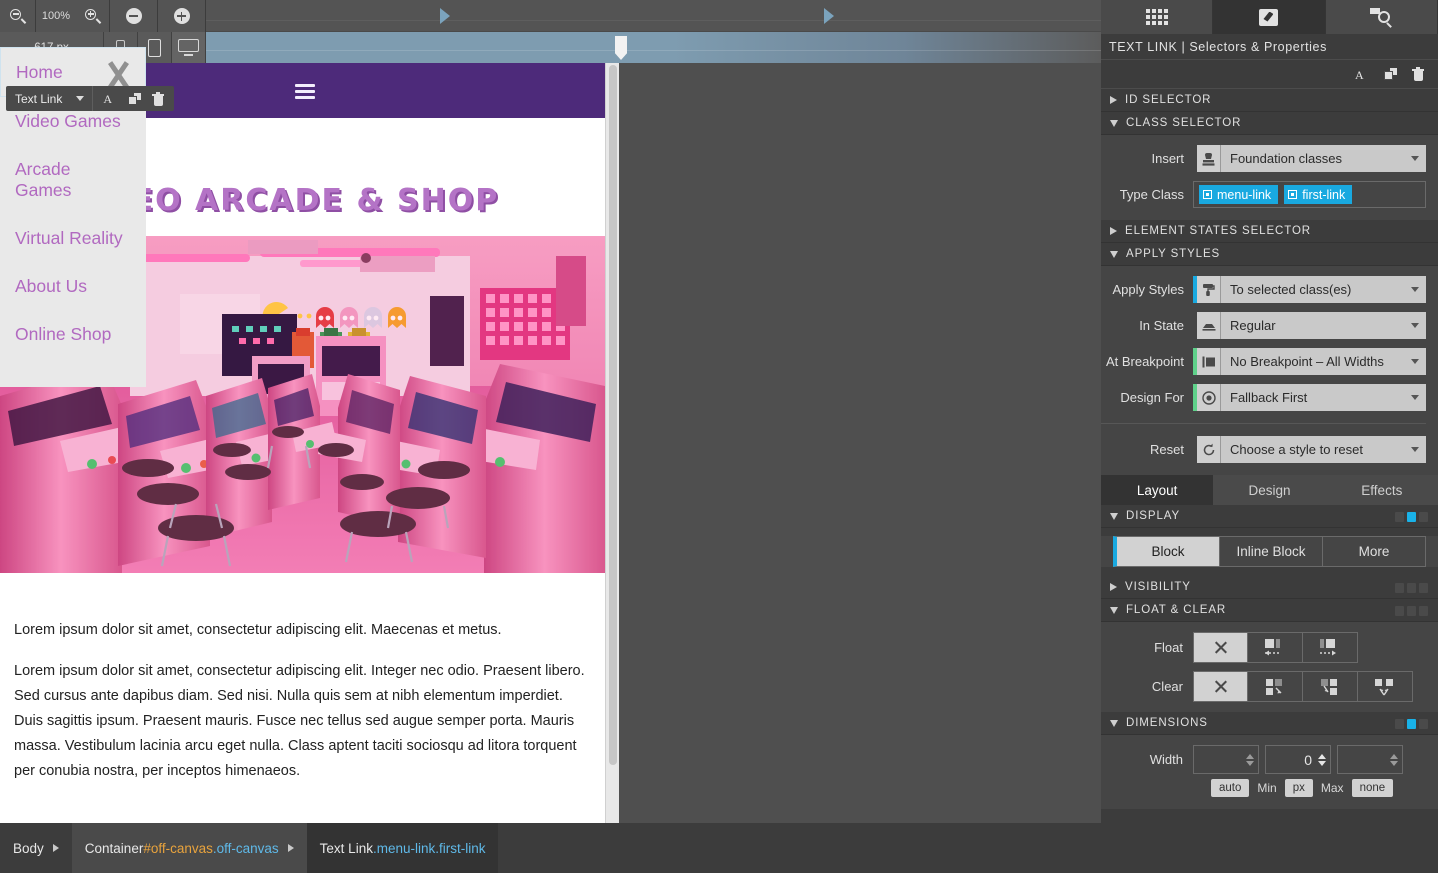 Image resolution: width=1438 pixels, height=873 pixels. I want to click on divider, so click(1263, 423).